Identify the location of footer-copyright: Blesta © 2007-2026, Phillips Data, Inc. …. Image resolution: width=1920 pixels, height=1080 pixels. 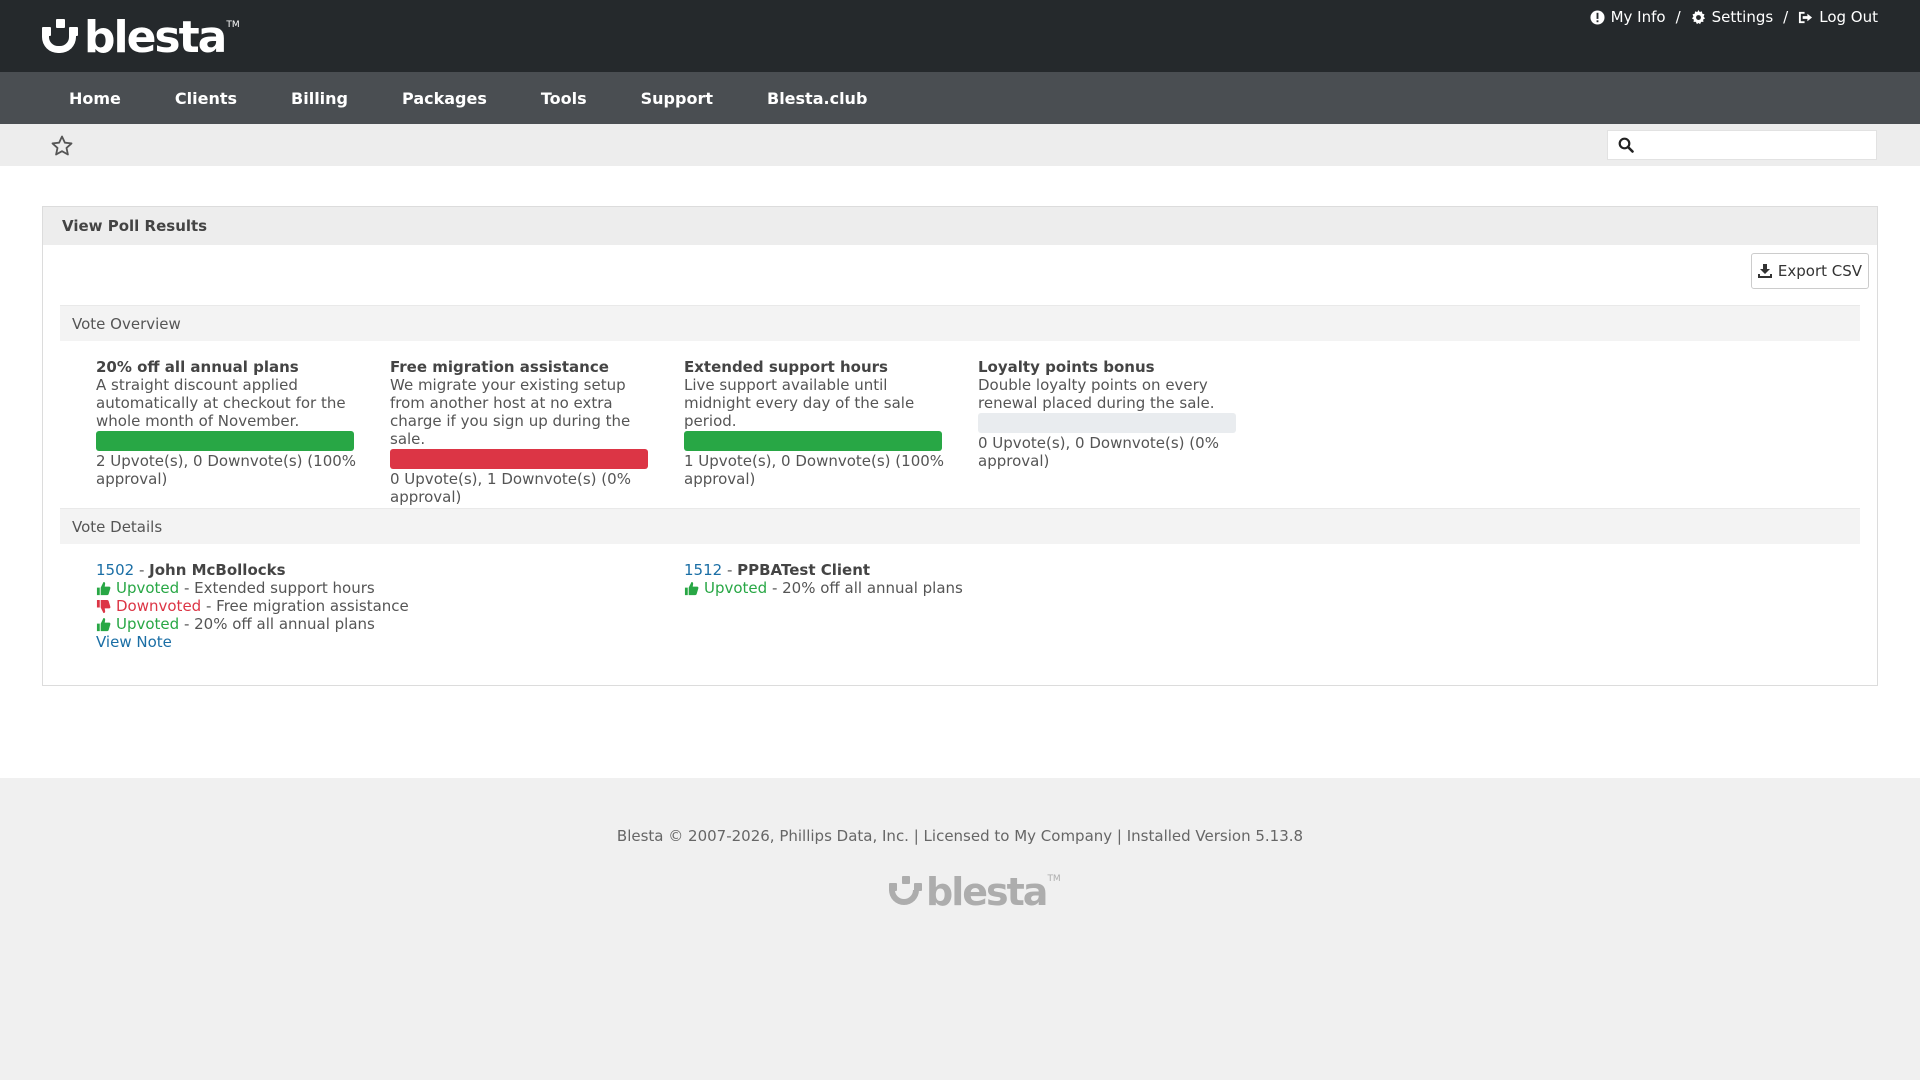
(960, 836).